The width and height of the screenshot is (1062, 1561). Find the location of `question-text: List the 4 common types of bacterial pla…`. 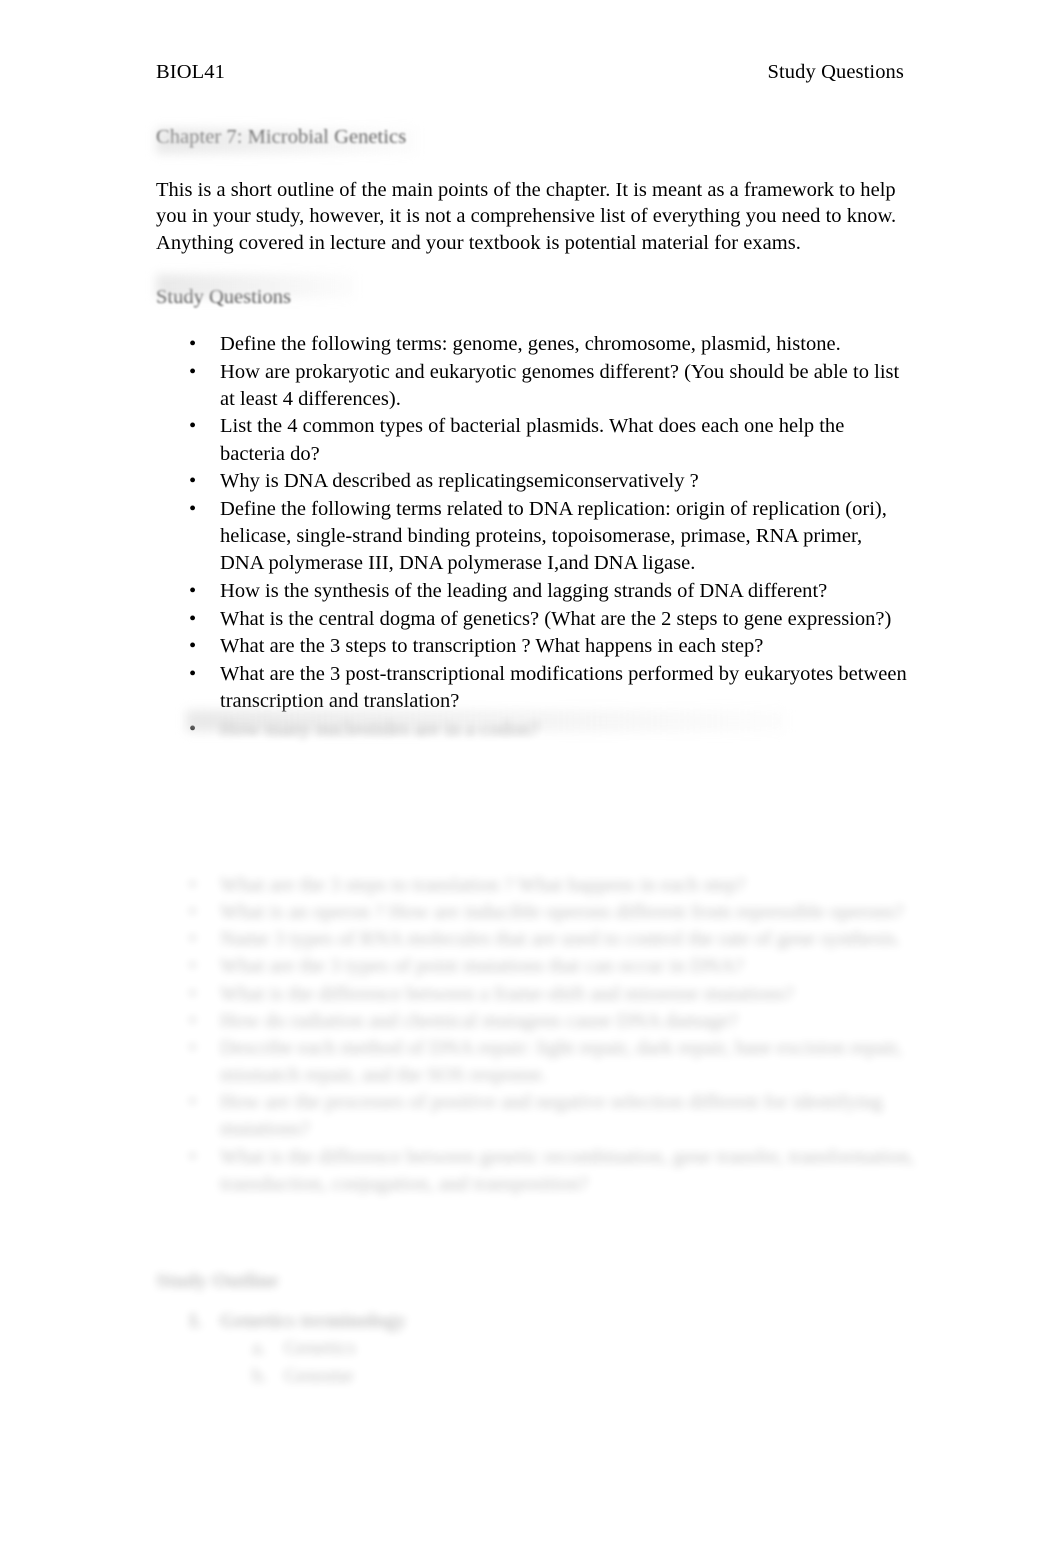

question-text: List the 4 common types of bacterial pla… is located at coordinates (532, 440).